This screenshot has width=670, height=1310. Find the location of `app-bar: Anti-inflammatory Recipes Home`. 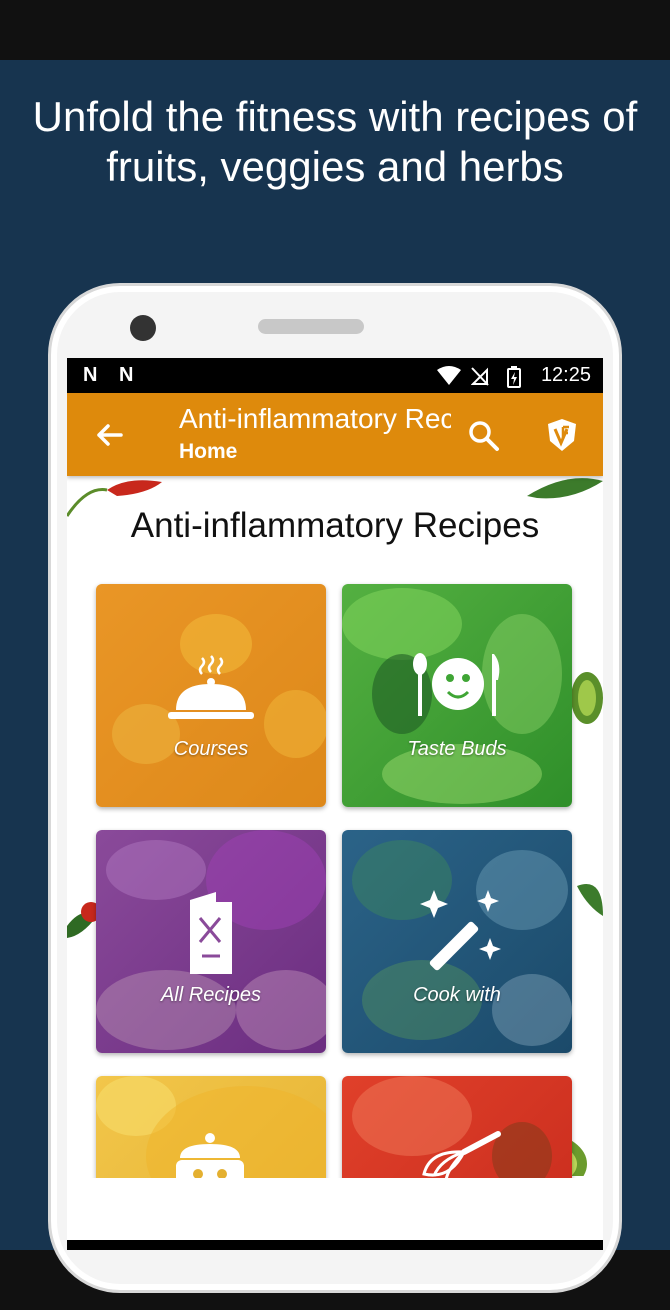

app-bar: Anti-inflammatory Recipes Home is located at coordinates (335, 434).